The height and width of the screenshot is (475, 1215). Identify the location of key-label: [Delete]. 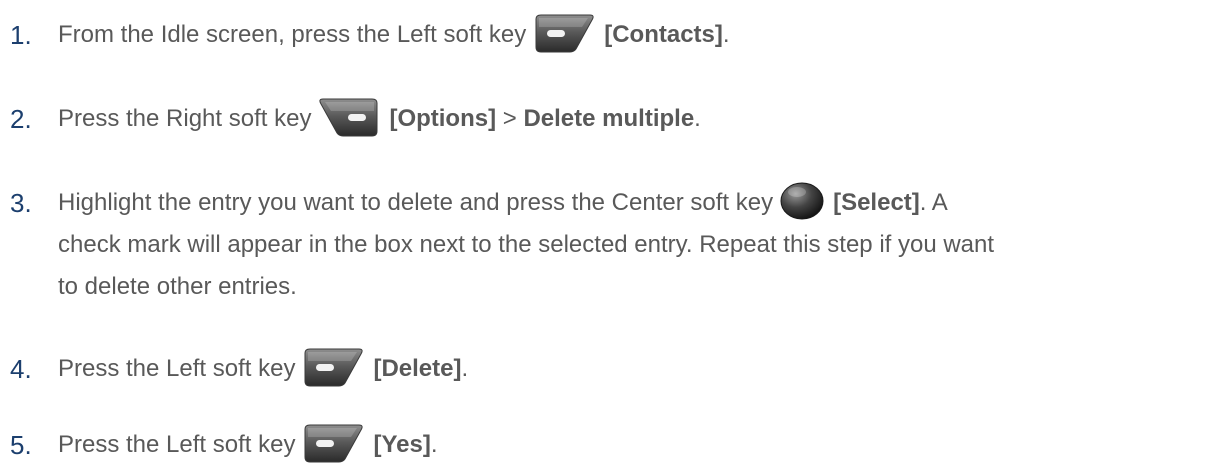
(417, 368).